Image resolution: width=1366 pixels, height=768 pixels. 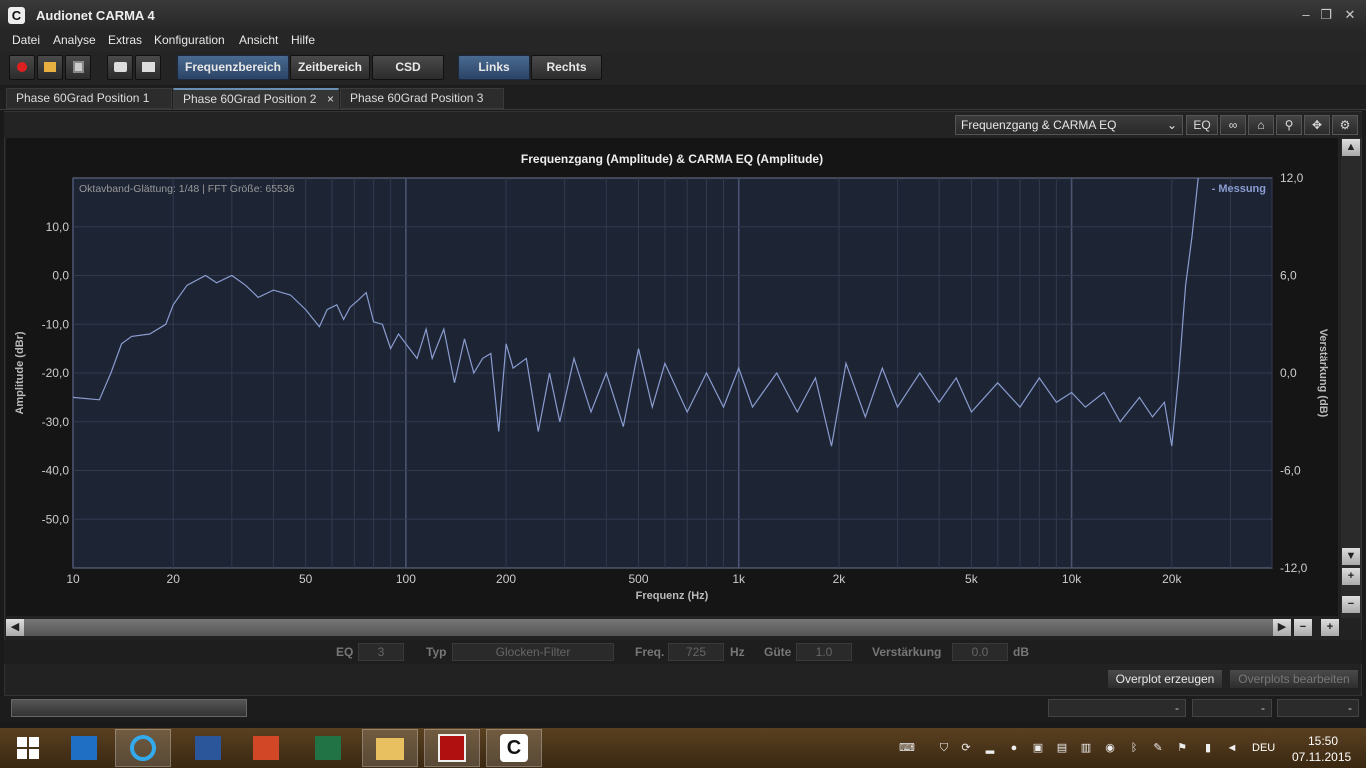 What do you see at coordinates (233, 67) in the screenshot?
I see `view-frequenzbereich-button: Frequenzbereich` at bounding box center [233, 67].